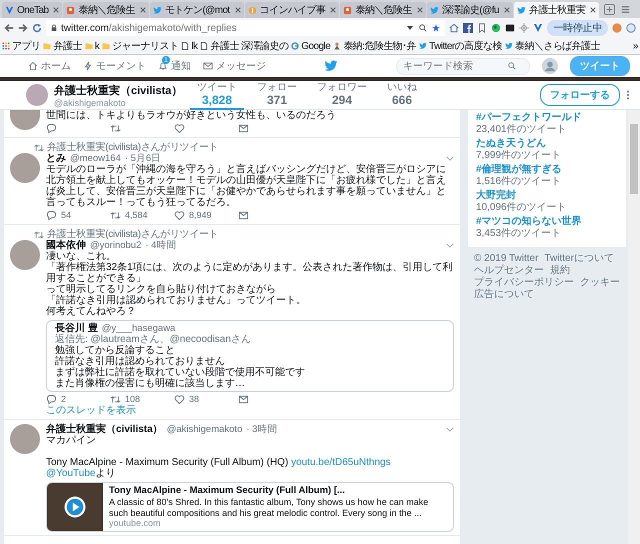 The image size is (640, 544). What do you see at coordinates (206, 215) in the screenshot?
I see `tweet-action: 8,949` at bounding box center [206, 215].